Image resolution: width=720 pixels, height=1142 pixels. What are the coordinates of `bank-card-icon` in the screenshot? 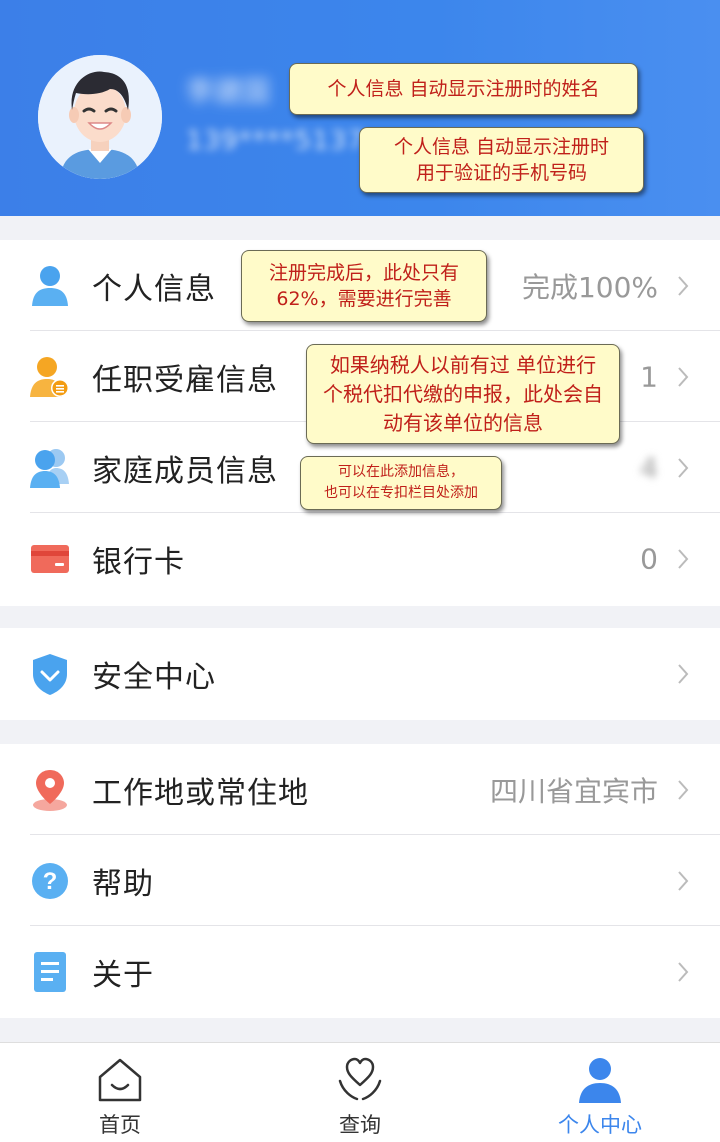 It's located at (50, 559).